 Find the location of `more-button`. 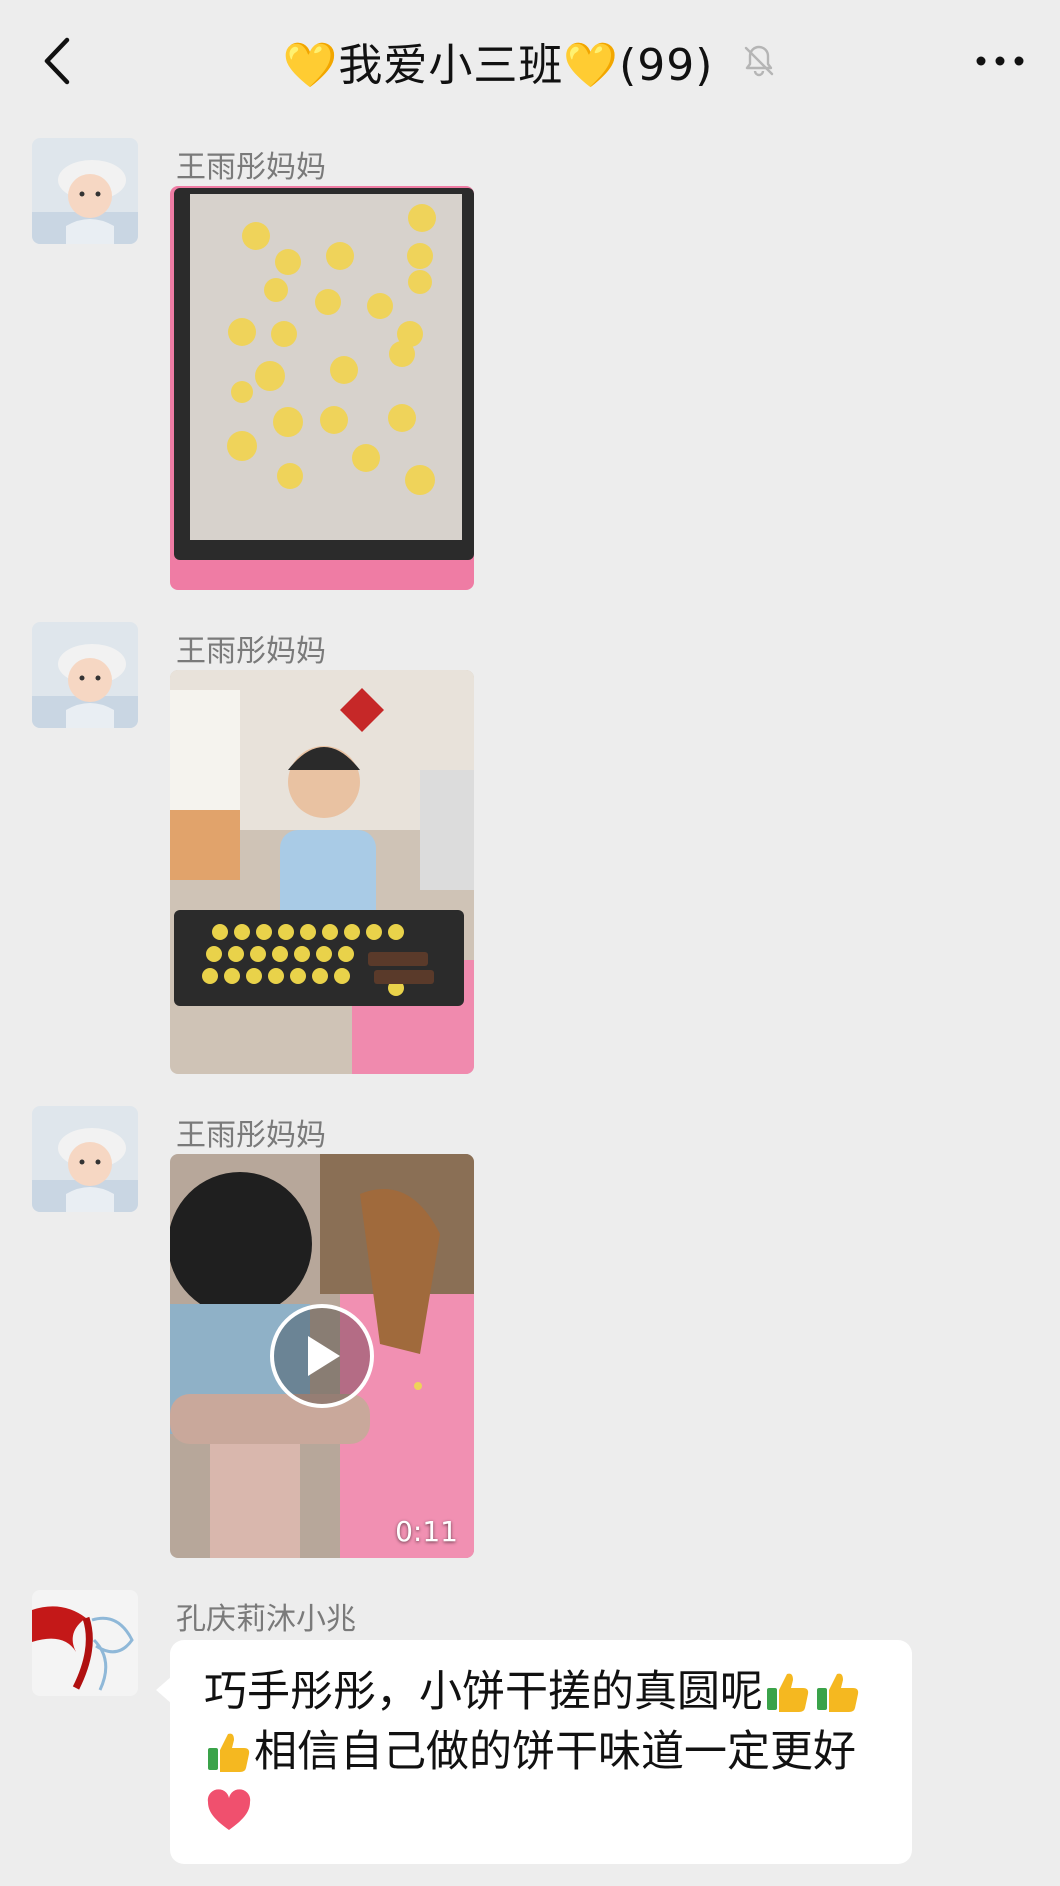

more-button is located at coordinates (1000, 61).